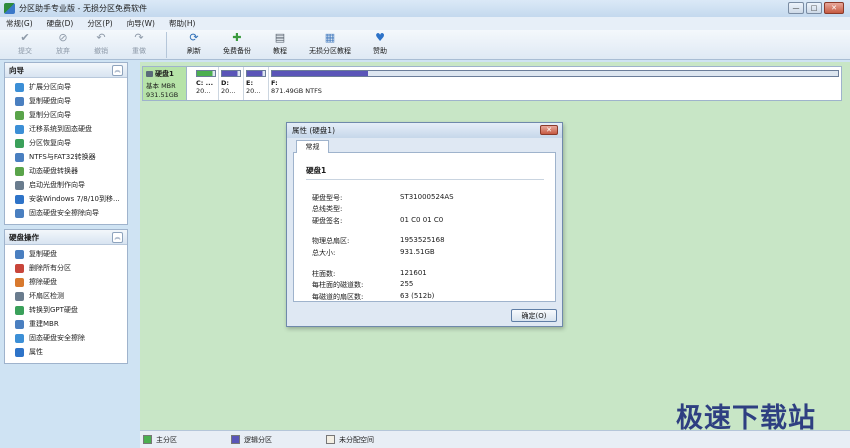  What do you see at coordinates (62, 157) in the screenshot?
I see `wizard-item-label: NTFS与FAT32转换器` at bounding box center [62, 157].